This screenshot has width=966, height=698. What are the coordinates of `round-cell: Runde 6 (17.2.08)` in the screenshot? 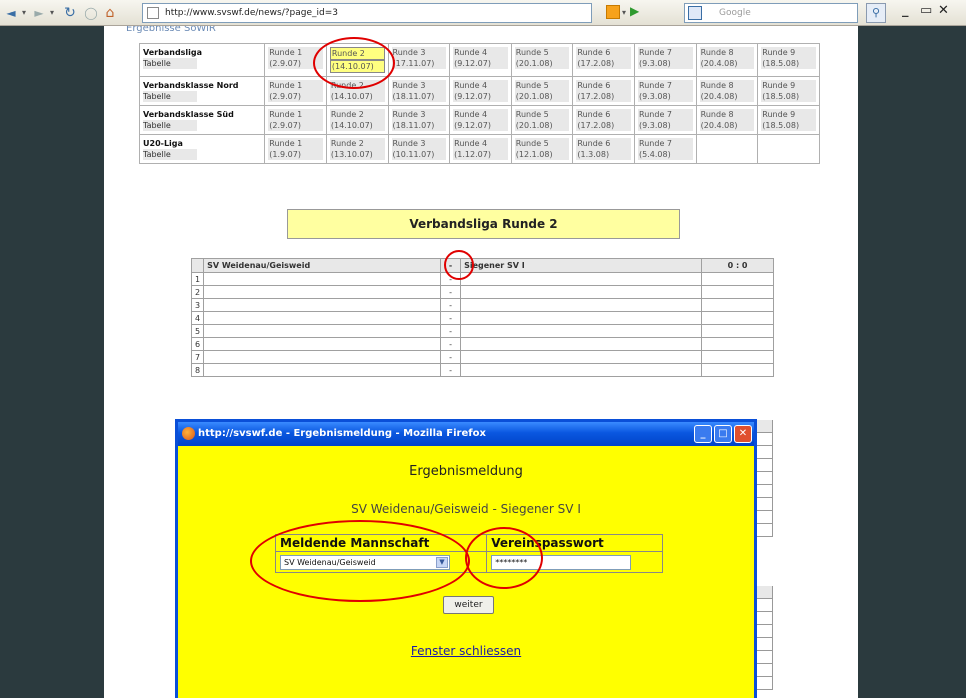 It's located at (604, 91).